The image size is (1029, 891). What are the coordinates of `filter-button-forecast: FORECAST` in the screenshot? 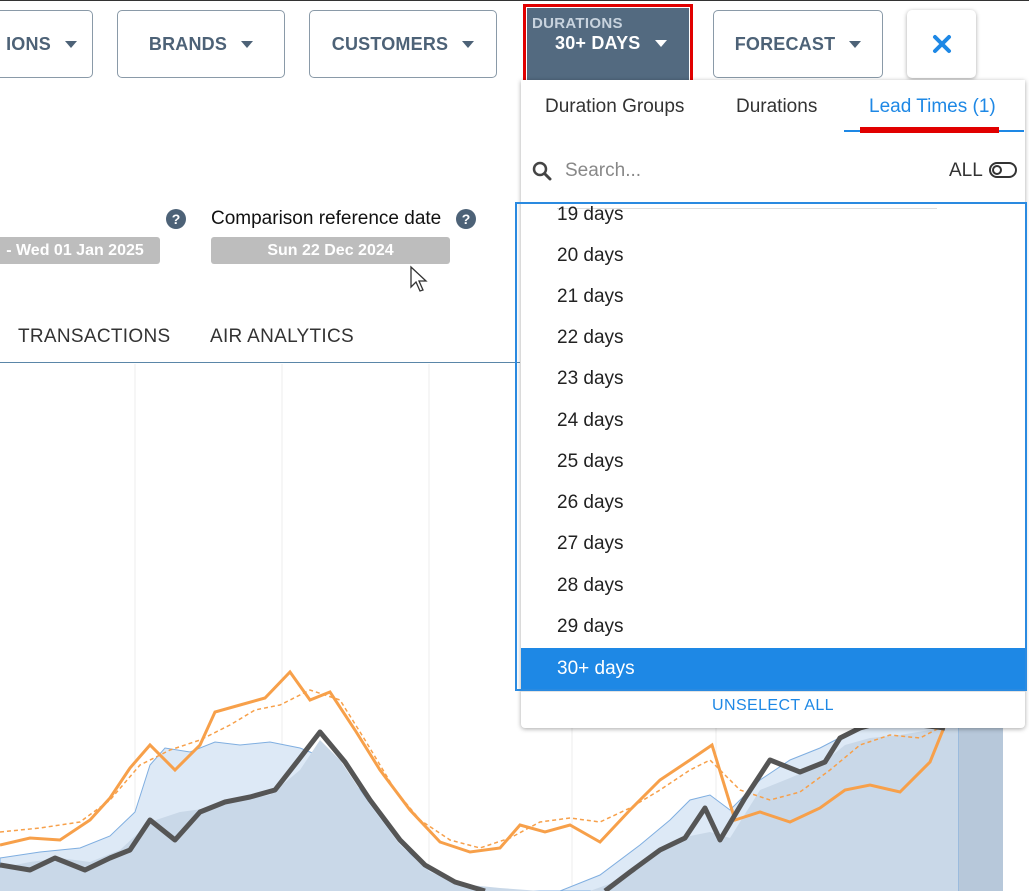 It's located at (798, 44).